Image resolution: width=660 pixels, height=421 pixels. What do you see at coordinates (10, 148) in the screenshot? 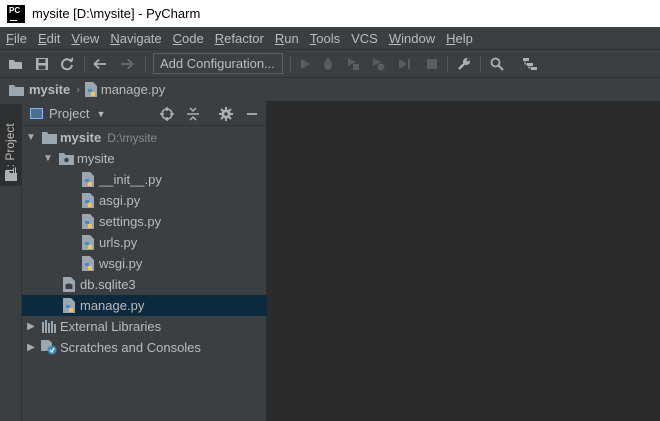
I see `project-tool-tab-label: 1: Project` at bounding box center [10, 148].